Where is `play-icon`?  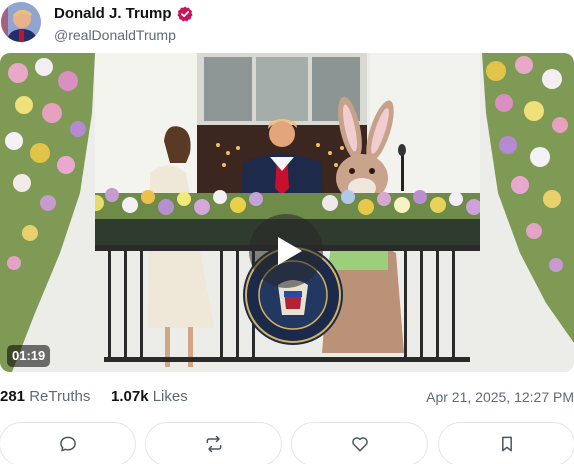 play-icon is located at coordinates (286, 251).